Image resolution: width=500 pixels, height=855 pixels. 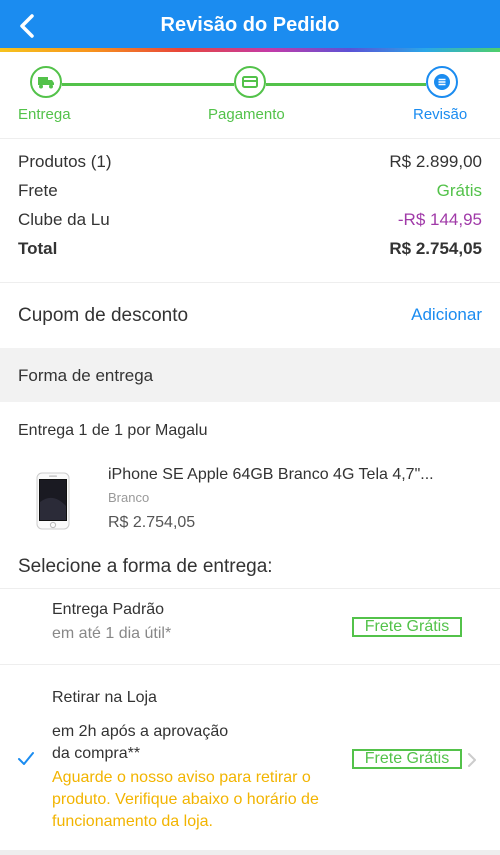 What do you see at coordinates (250, 253) in the screenshot?
I see `summary-row-total: Total R$ 2.754,05` at bounding box center [250, 253].